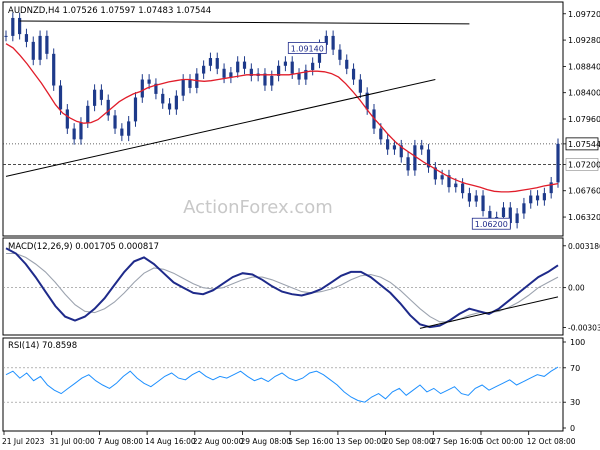 This screenshot has width=600, height=450. What do you see at coordinates (584, 14) in the screenshot?
I see `price-y-tick-label: 1.09720` at bounding box center [584, 14].